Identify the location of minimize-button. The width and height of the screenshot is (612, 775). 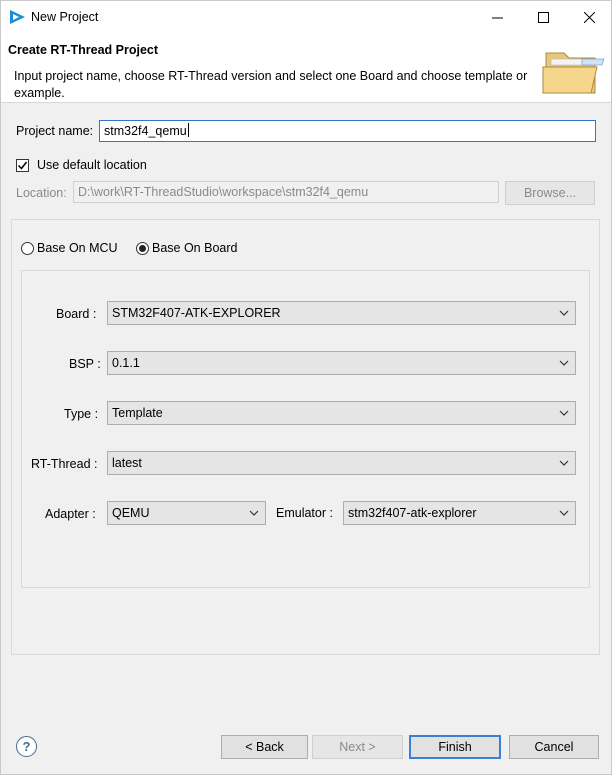
(497, 17).